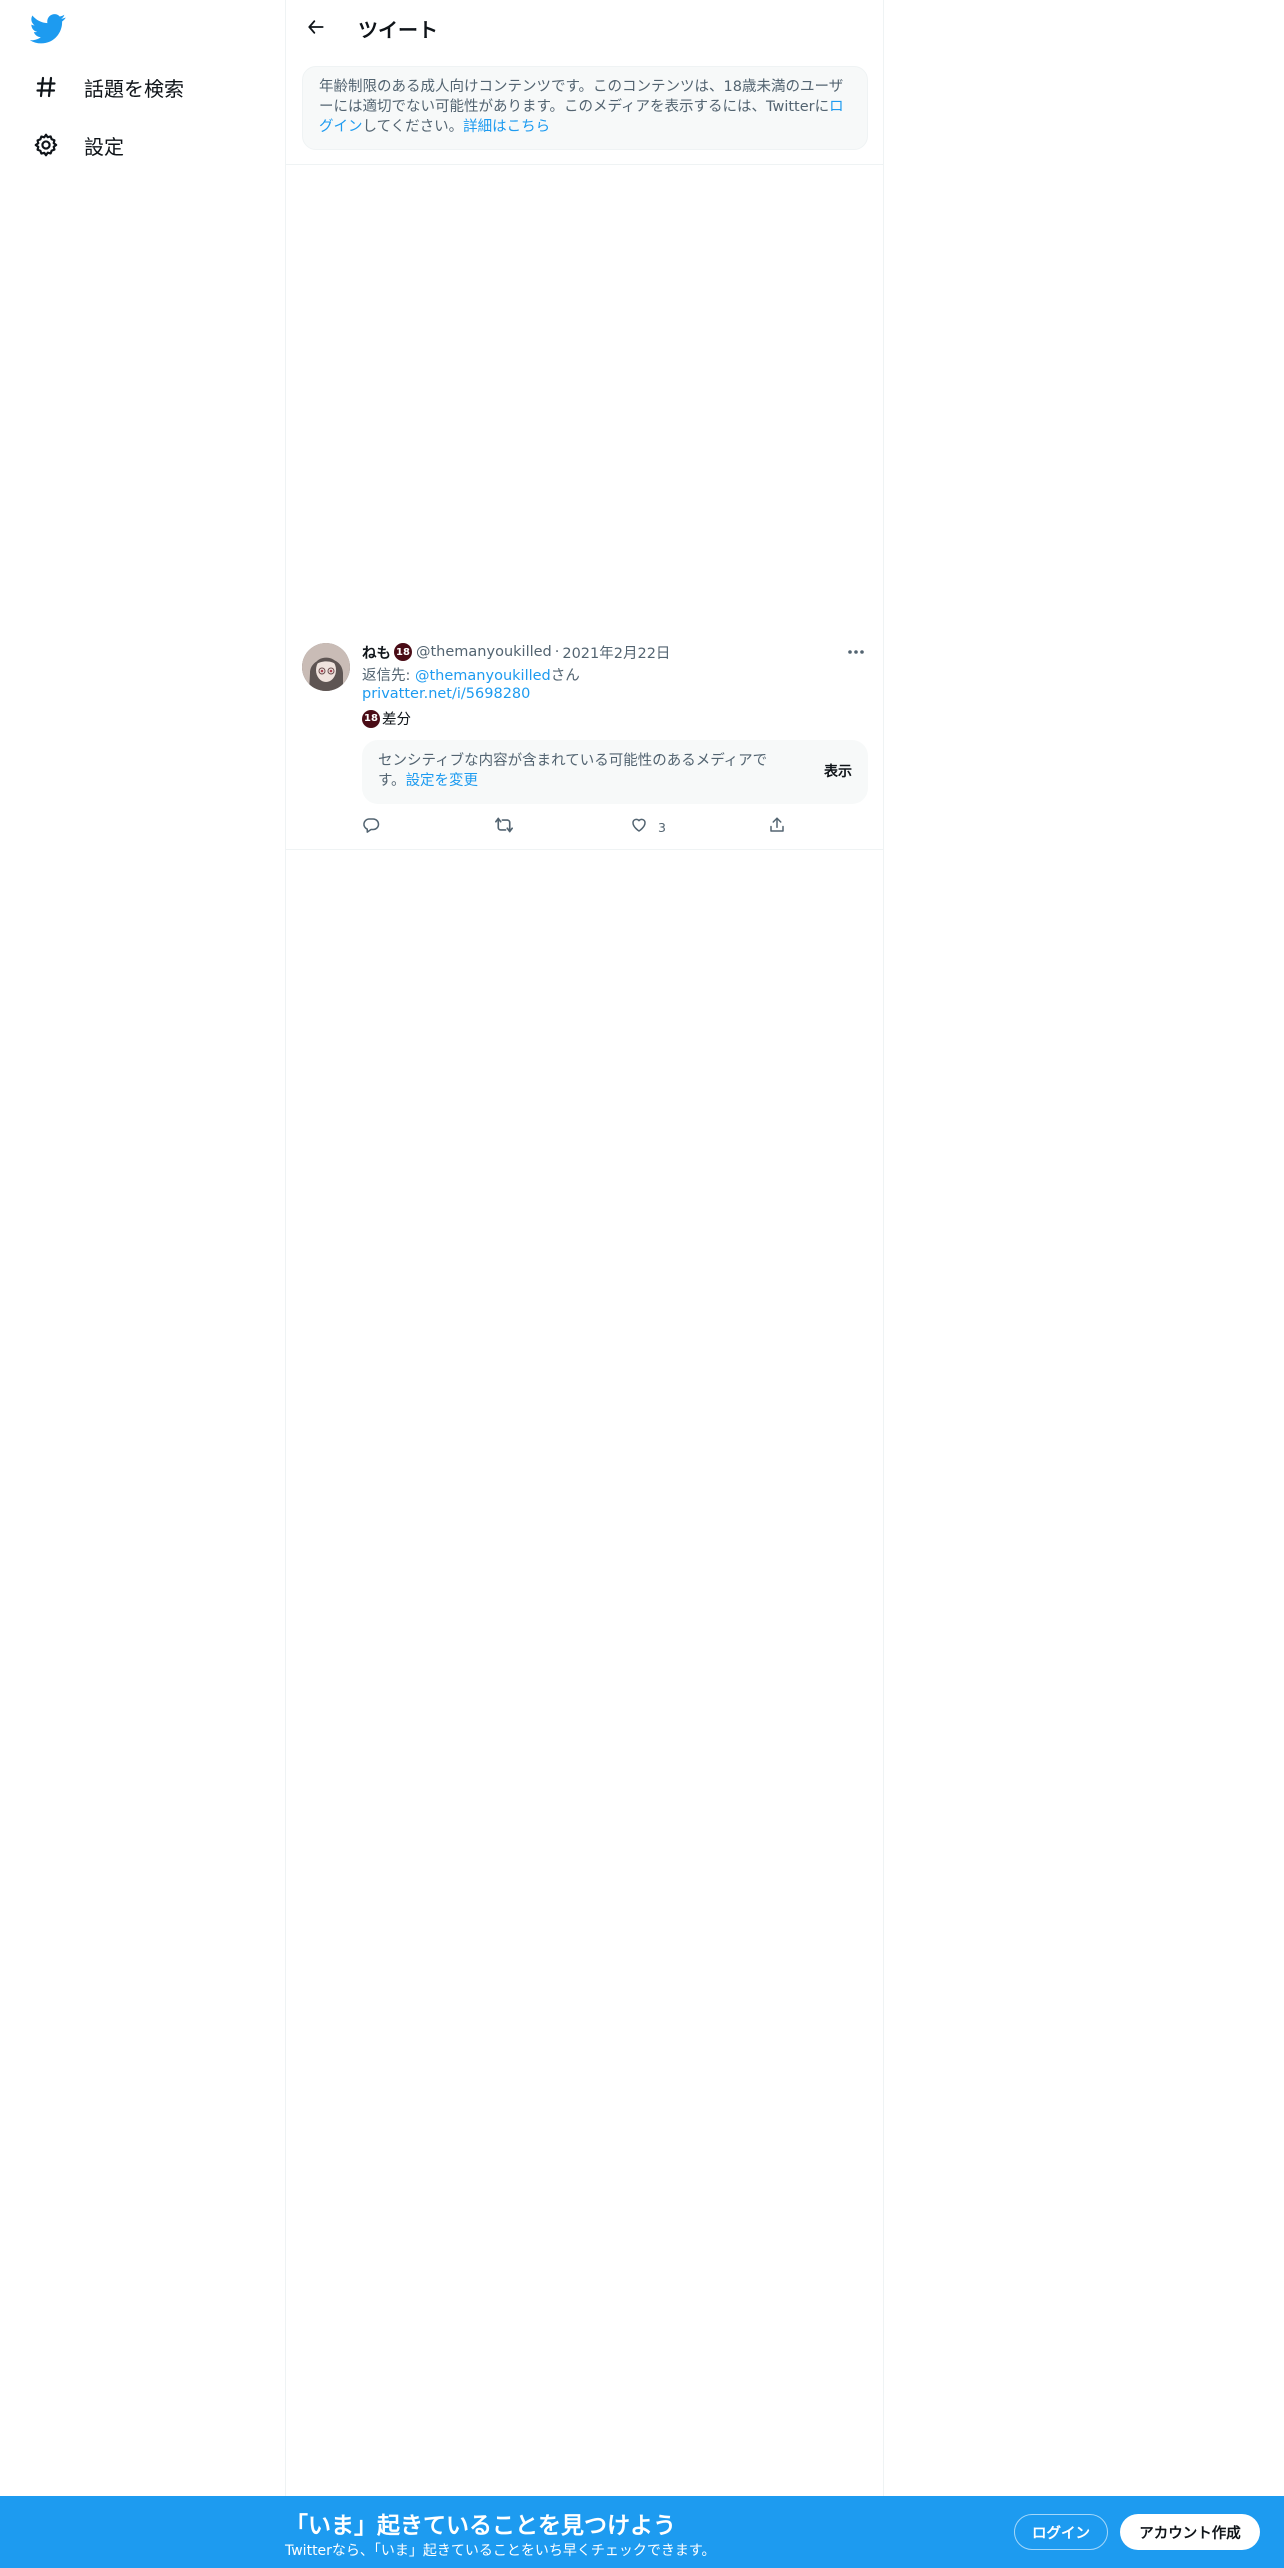 The height and width of the screenshot is (2568, 1284). Describe the element at coordinates (446, 694) in the screenshot. I see `tweet-link: privatter.net/i/5698280` at that location.